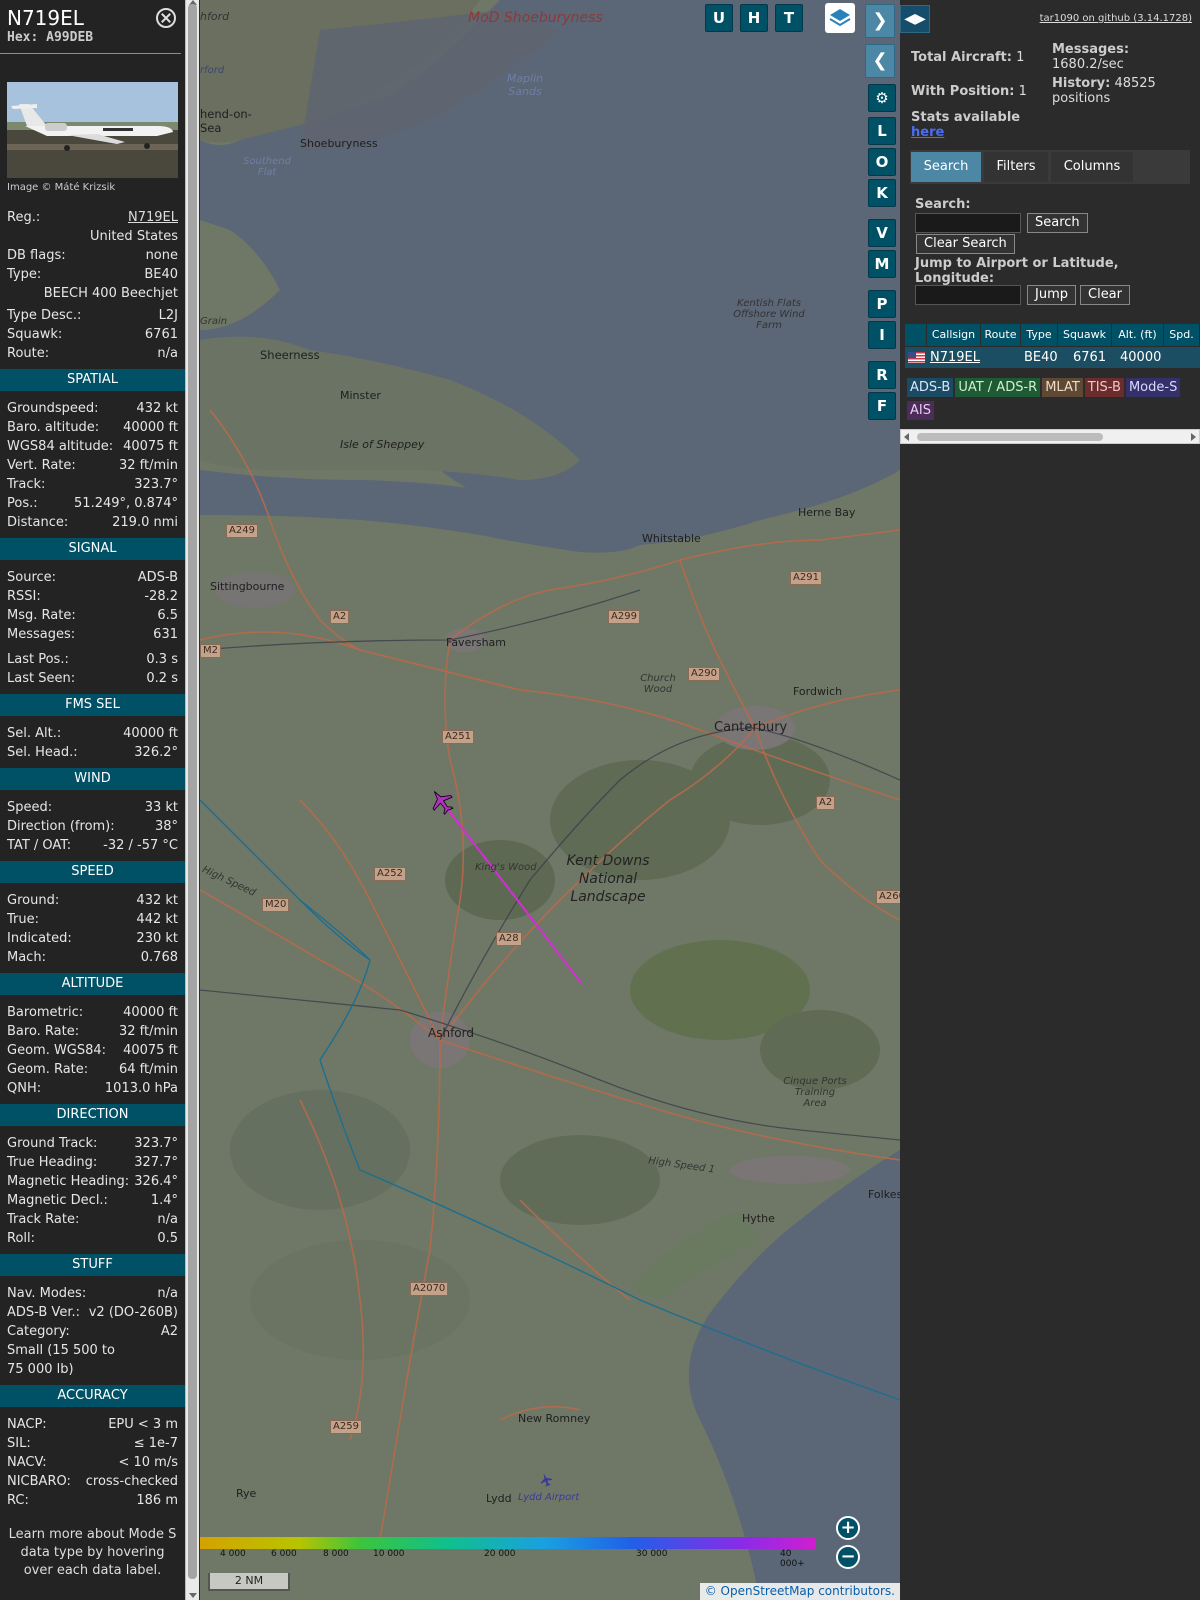 This screenshot has width=1200, height=1600. Describe the element at coordinates (92, 353) in the screenshot. I see `info-row: Route: n/a` at that location.